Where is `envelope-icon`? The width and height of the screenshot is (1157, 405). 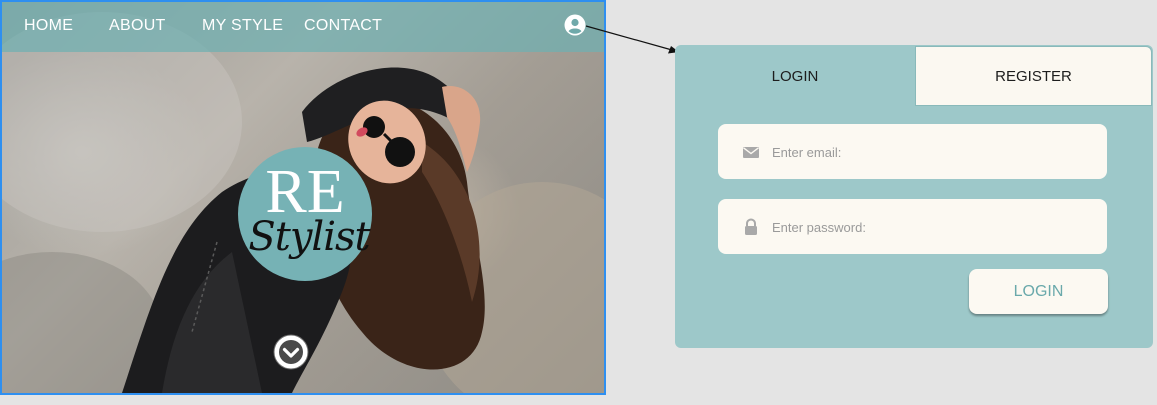 envelope-icon is located at coordinates (751, 152).